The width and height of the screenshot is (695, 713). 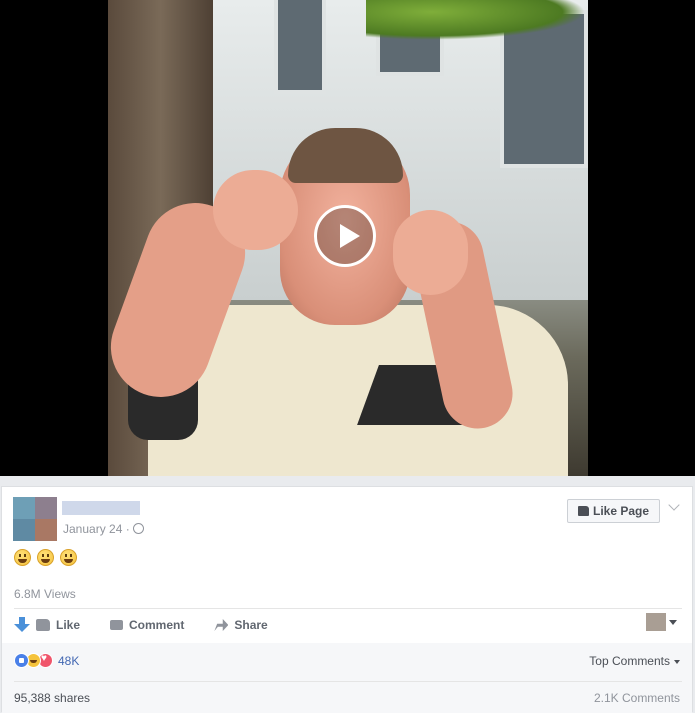 I want to click on reaction-count: 48K, so click(x=69, y=660).